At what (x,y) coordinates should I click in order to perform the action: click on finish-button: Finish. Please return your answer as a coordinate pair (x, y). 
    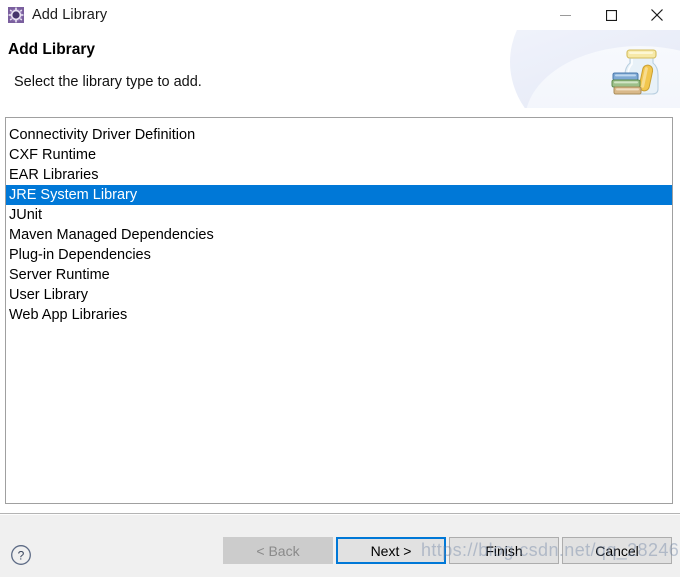
    Looking at the image, I should click on (504, 550).